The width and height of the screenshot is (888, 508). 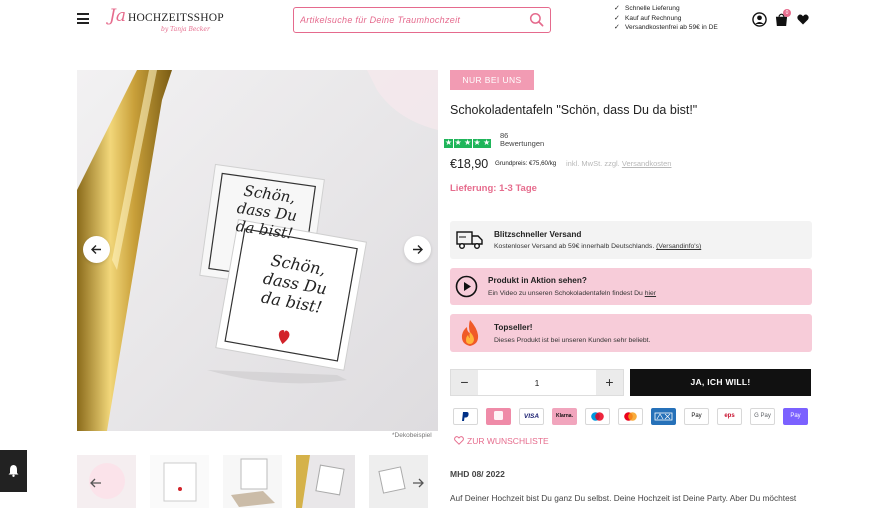 I want to click on eps-icon: eps, so click(x=729, y=416).